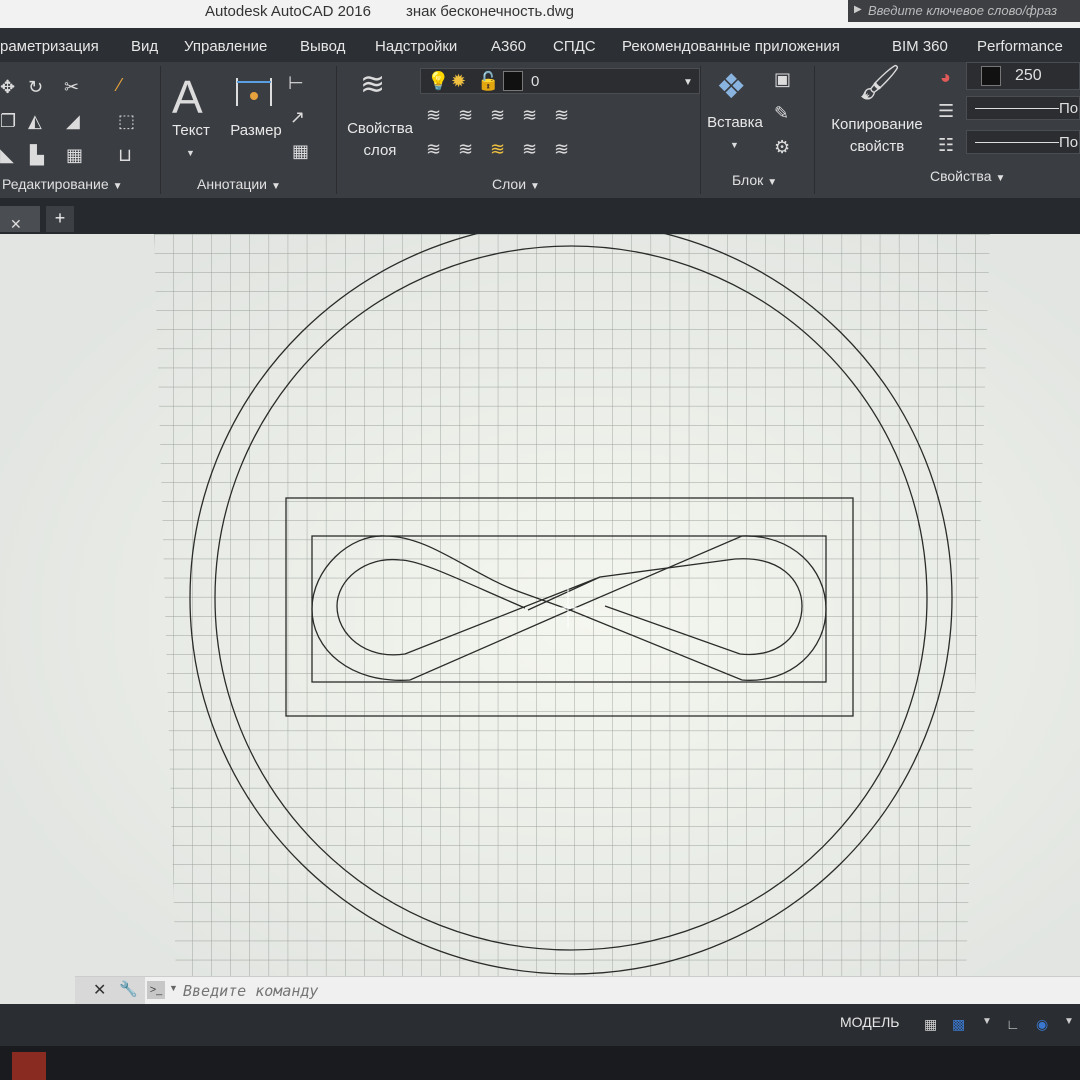  I want to click on autocad-taskbar-icon, so click(29, 1066).